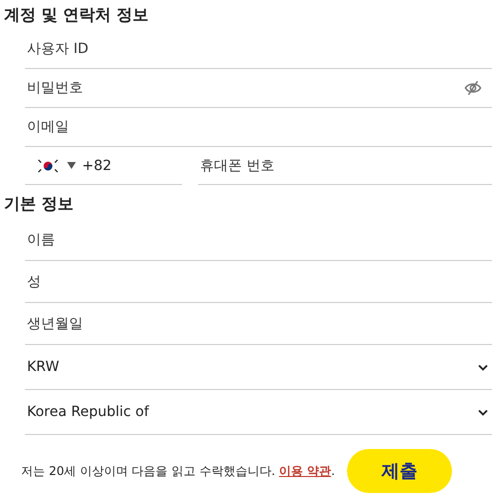  What do you see at coordinates (97, 166) in the screenshot?
I see `country-code: +82` at bounding box center [97, 166].